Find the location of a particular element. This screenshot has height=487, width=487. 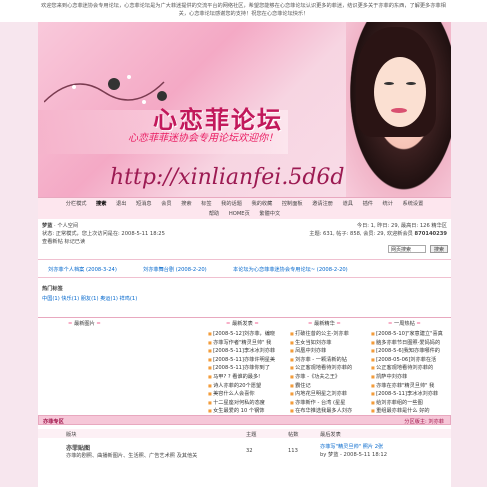

list-item: 美容什么人会喜你 is located at coordinates (248, 394).